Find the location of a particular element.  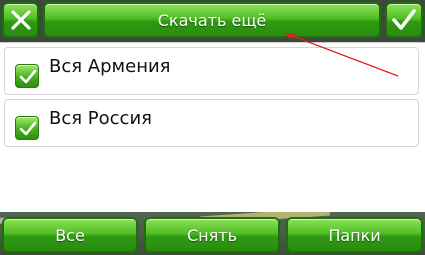

deselect-label: Снять is located at coordinates (211, 235).